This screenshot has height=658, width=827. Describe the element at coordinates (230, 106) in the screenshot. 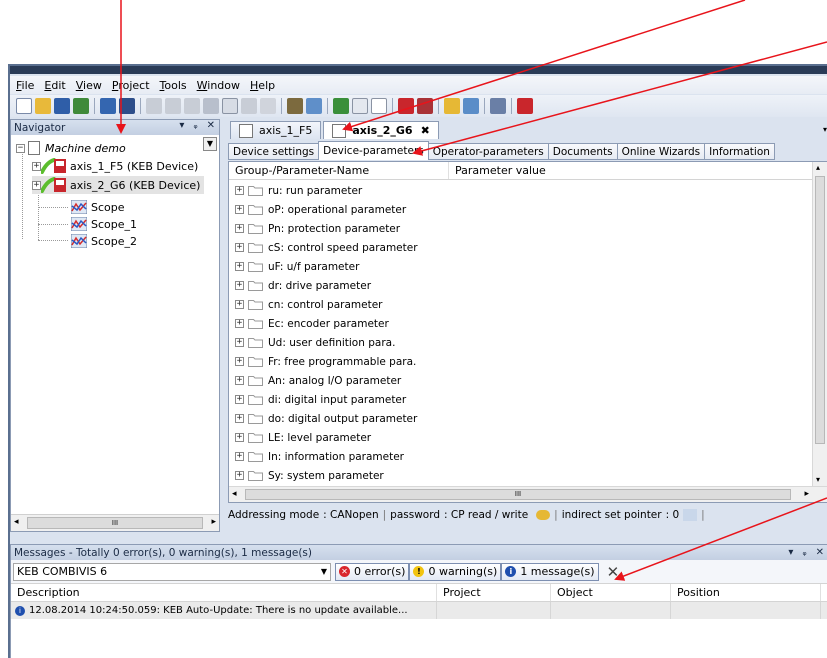

I see `copy-icon` at that location.